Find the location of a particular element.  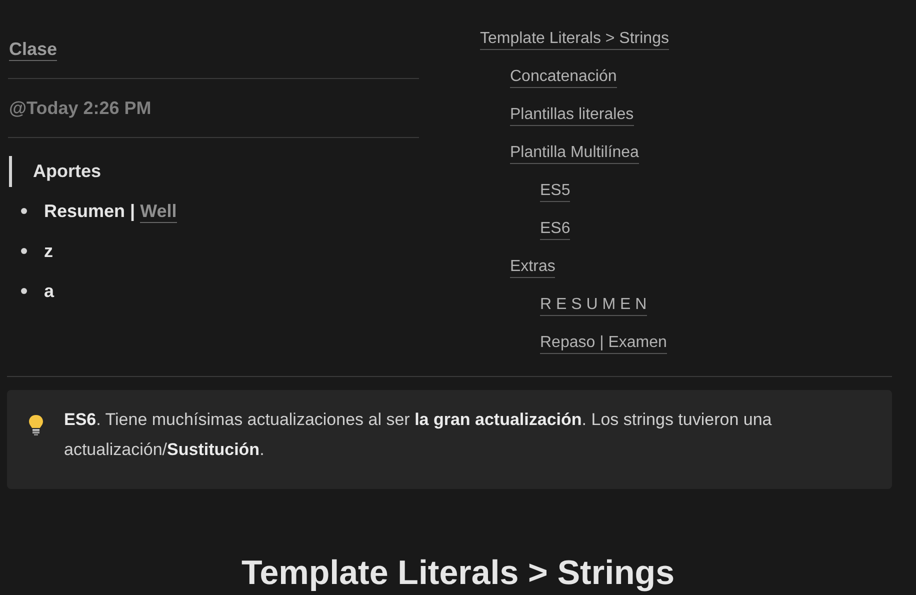

date-mention: @Today 2:26 PM is located at coordinates (80, 108).